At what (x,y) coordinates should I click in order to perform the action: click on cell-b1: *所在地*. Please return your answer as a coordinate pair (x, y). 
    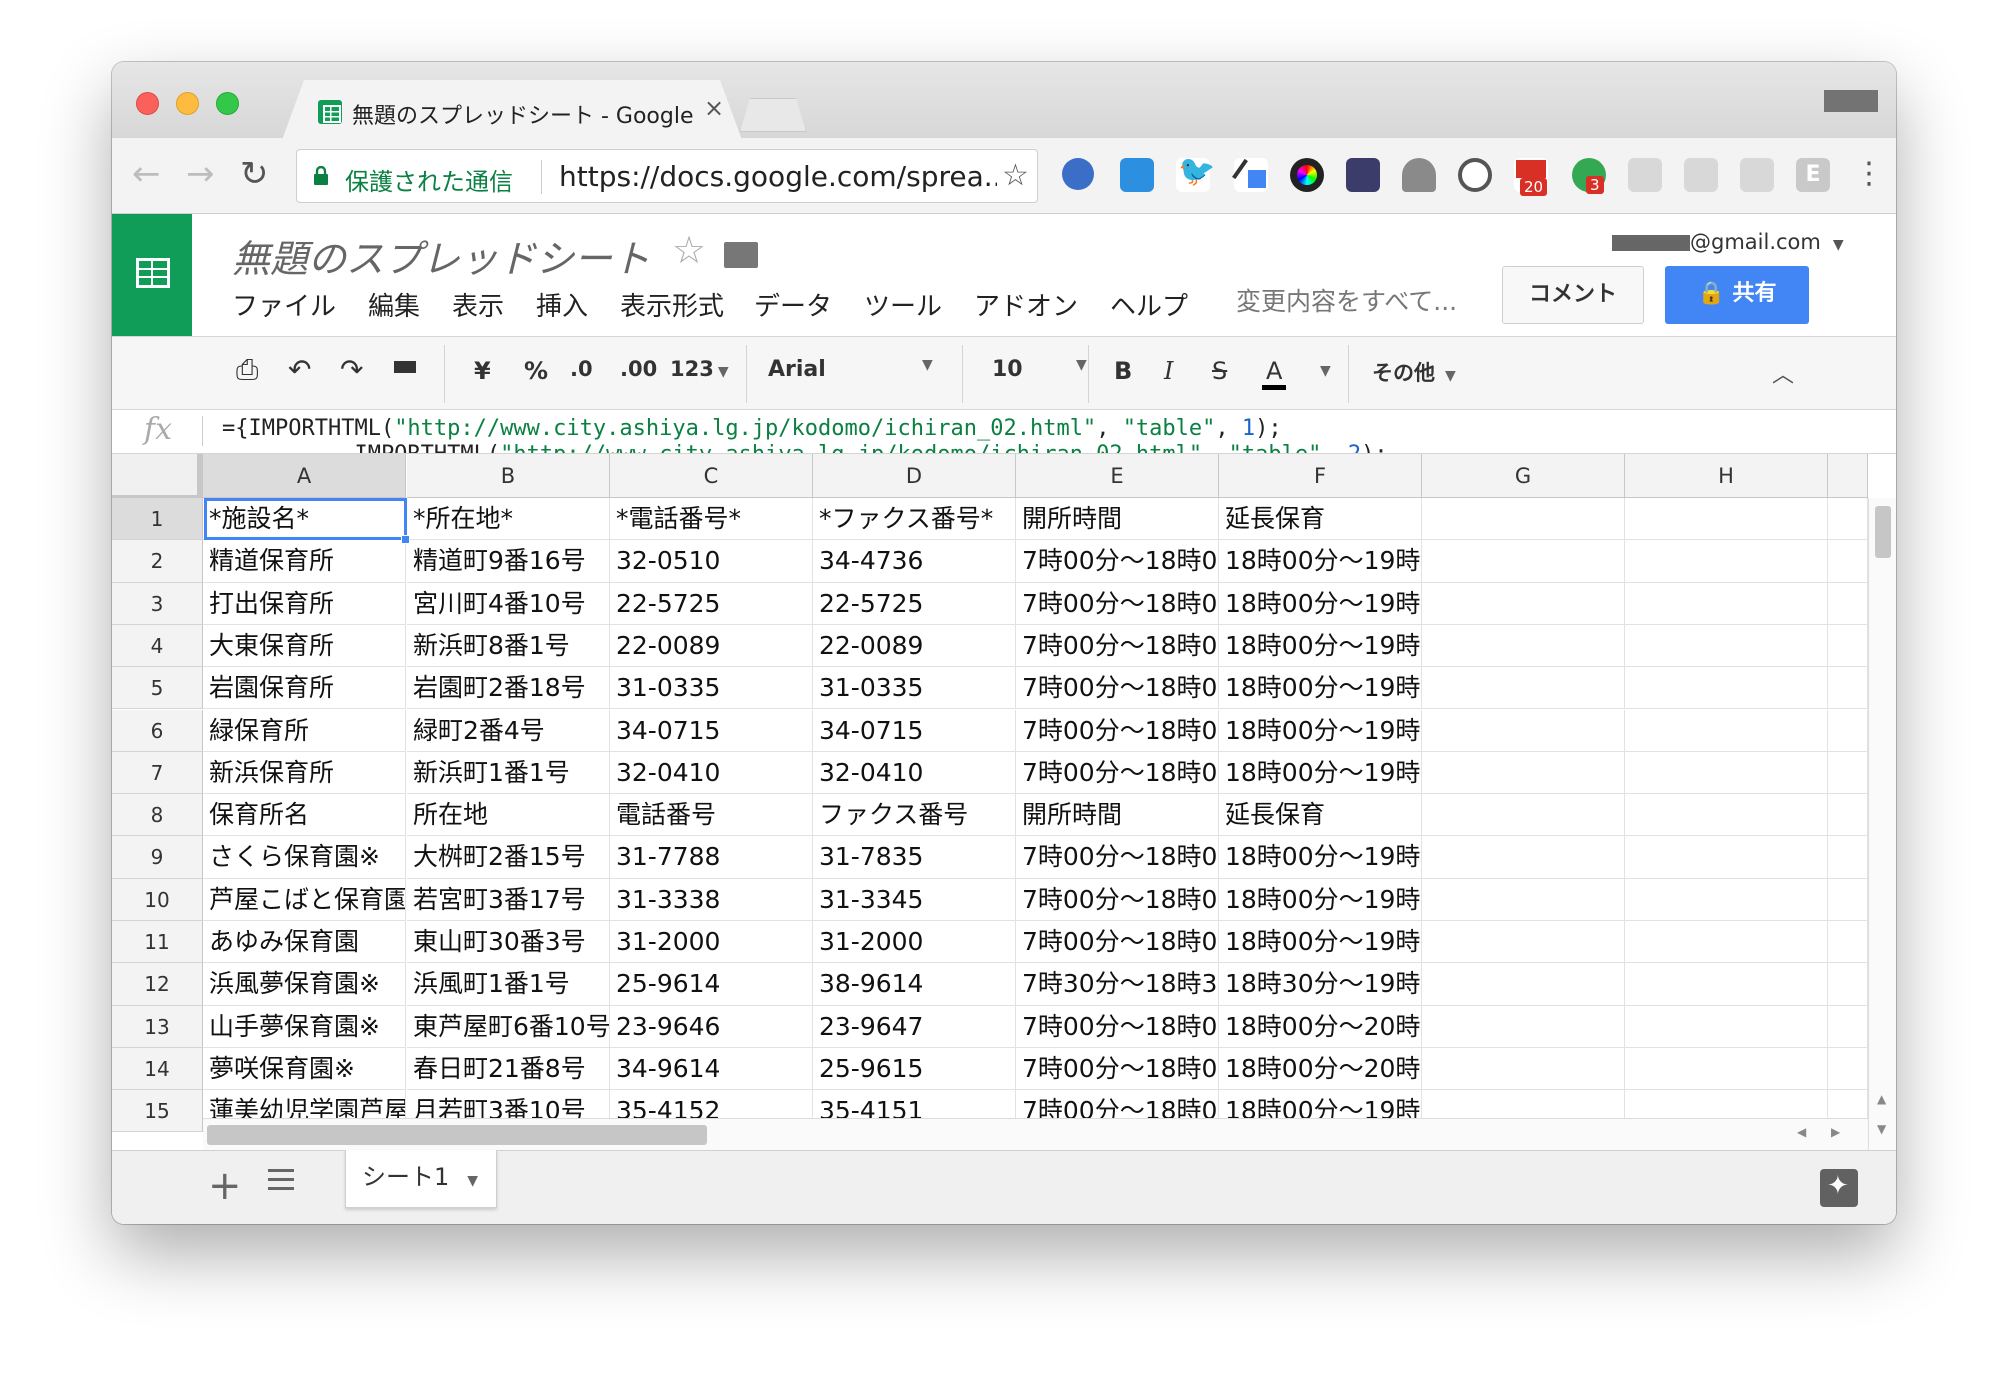
    Looking at the image, I should click on (508, 519).